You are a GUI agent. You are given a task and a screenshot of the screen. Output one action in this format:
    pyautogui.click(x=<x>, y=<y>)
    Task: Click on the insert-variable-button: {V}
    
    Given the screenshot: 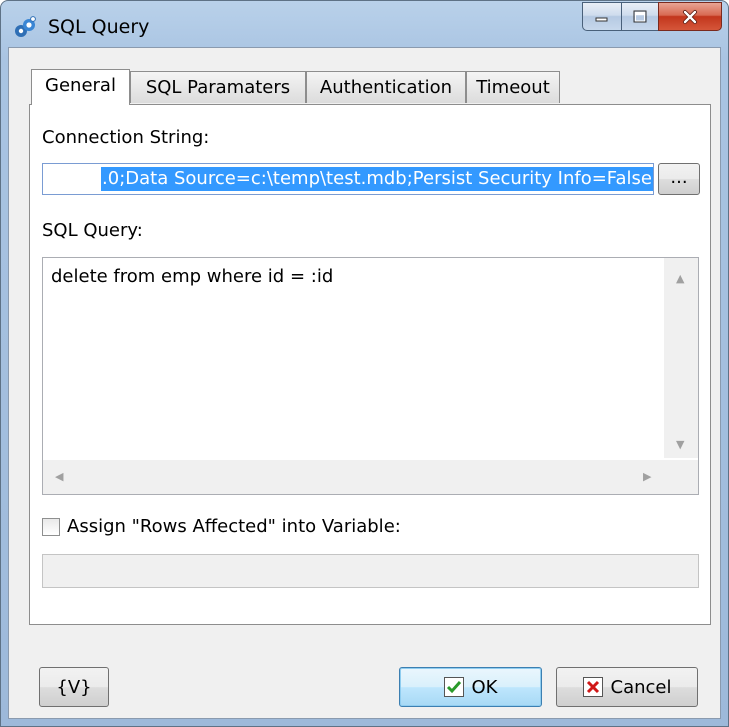 What is the action you would take?
    pyautogui.click(x=74, y=687)
    